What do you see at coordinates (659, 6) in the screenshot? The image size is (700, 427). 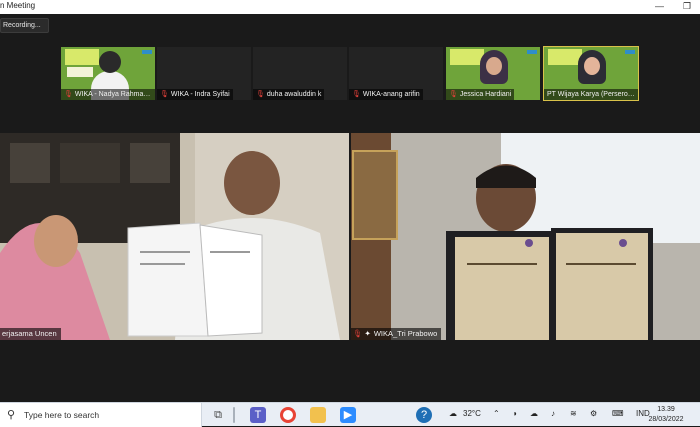 I see `minimize-button: —` at bounding box center [659, 6].